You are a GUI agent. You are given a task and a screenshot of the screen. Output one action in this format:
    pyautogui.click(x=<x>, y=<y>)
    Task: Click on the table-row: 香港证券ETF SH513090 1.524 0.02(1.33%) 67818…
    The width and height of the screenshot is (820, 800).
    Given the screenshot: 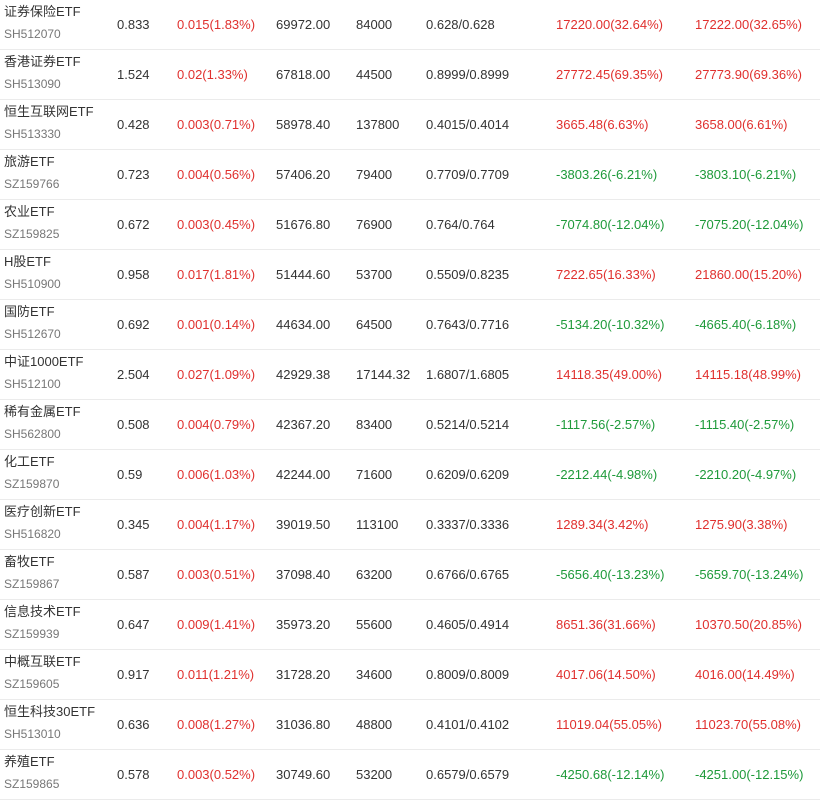 What is the action you would take?
    pyautogui.click(x=410, y=75)
    